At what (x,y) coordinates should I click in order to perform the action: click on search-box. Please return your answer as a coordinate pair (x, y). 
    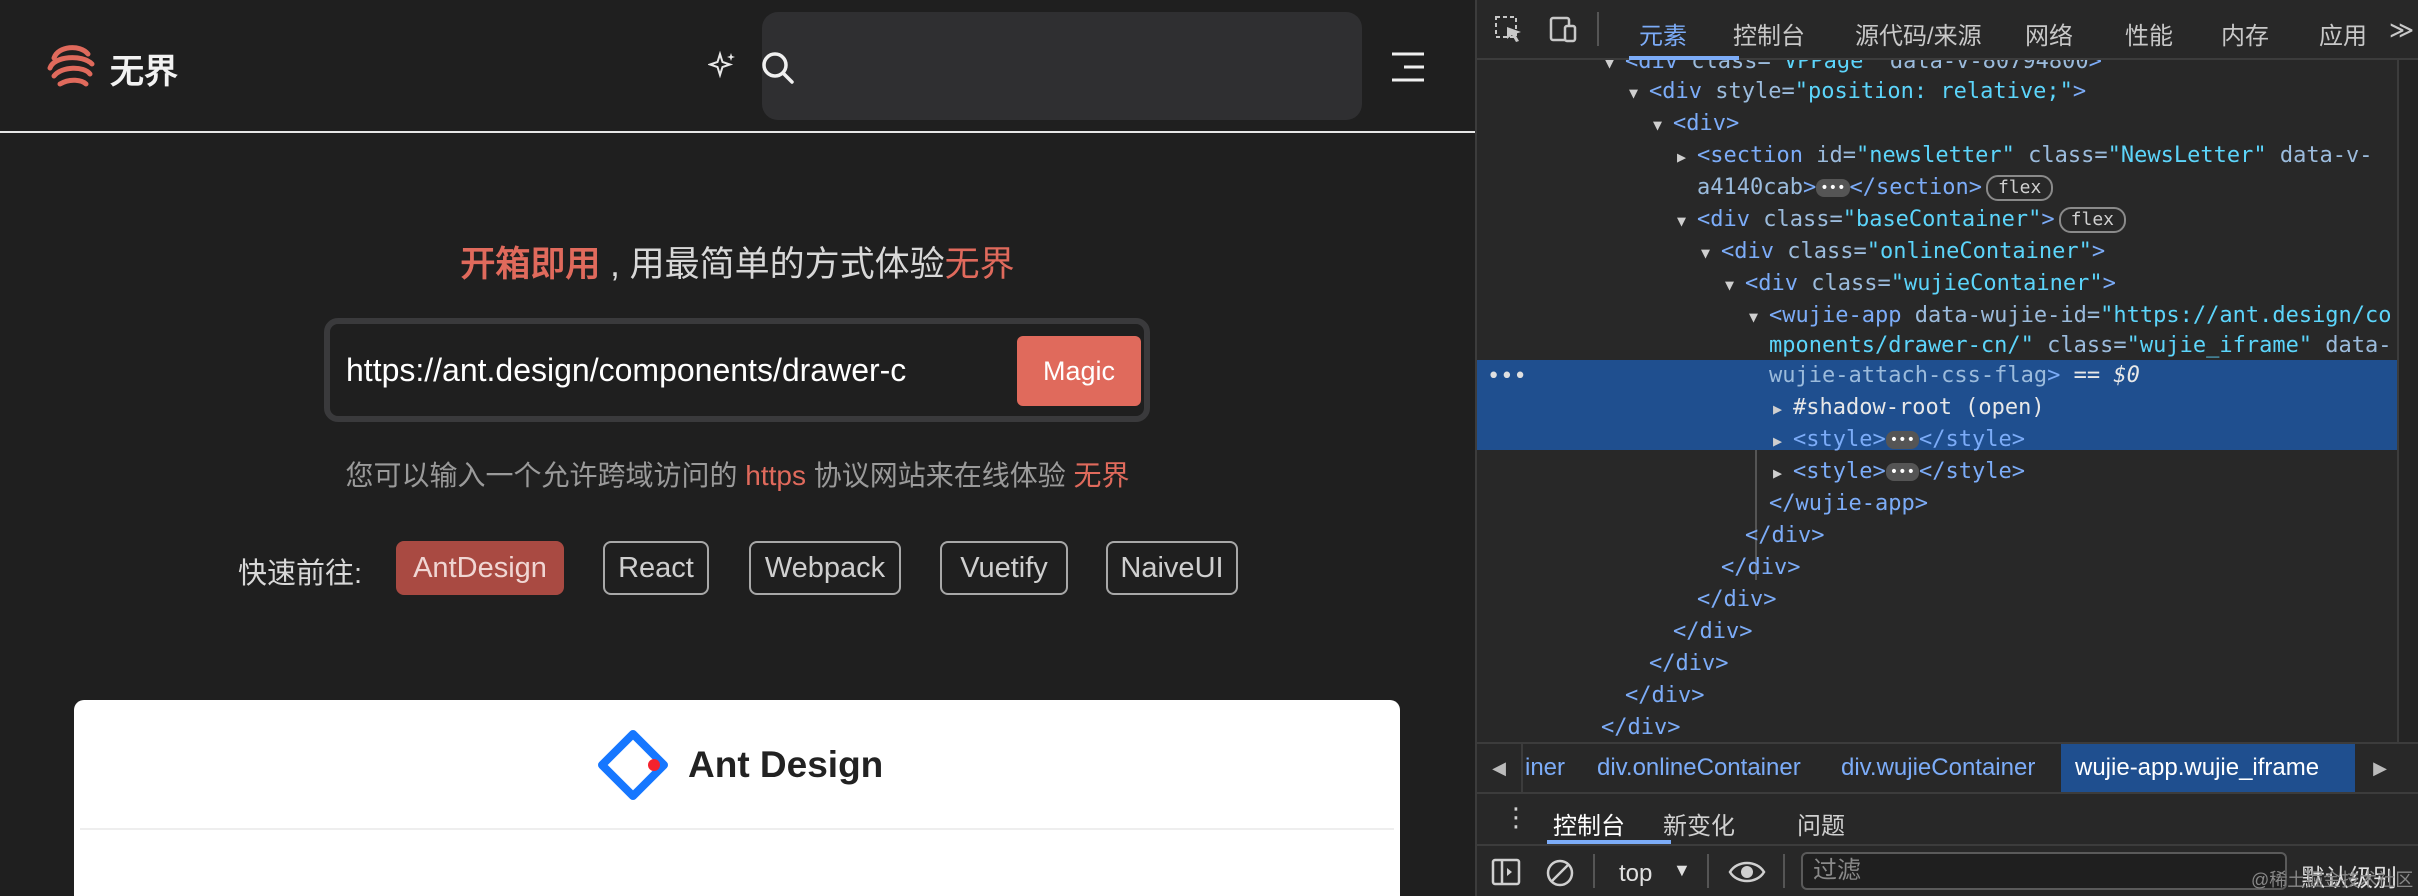
    Looking at the image, I should click on (1062, 66).